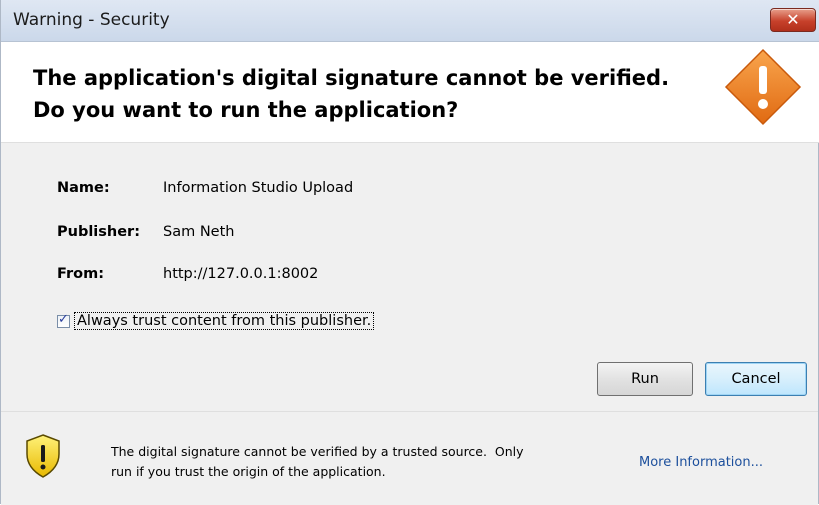 The height and width of the screenshot is (505, 819). I want to click on detail-value: Information Studio Upload, so click(258, 188).